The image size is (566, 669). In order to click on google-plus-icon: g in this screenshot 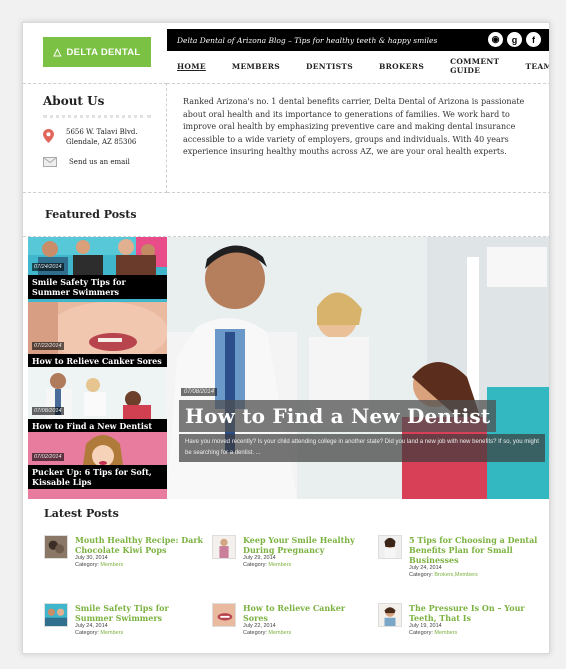, I will do `click(514, 39)`.